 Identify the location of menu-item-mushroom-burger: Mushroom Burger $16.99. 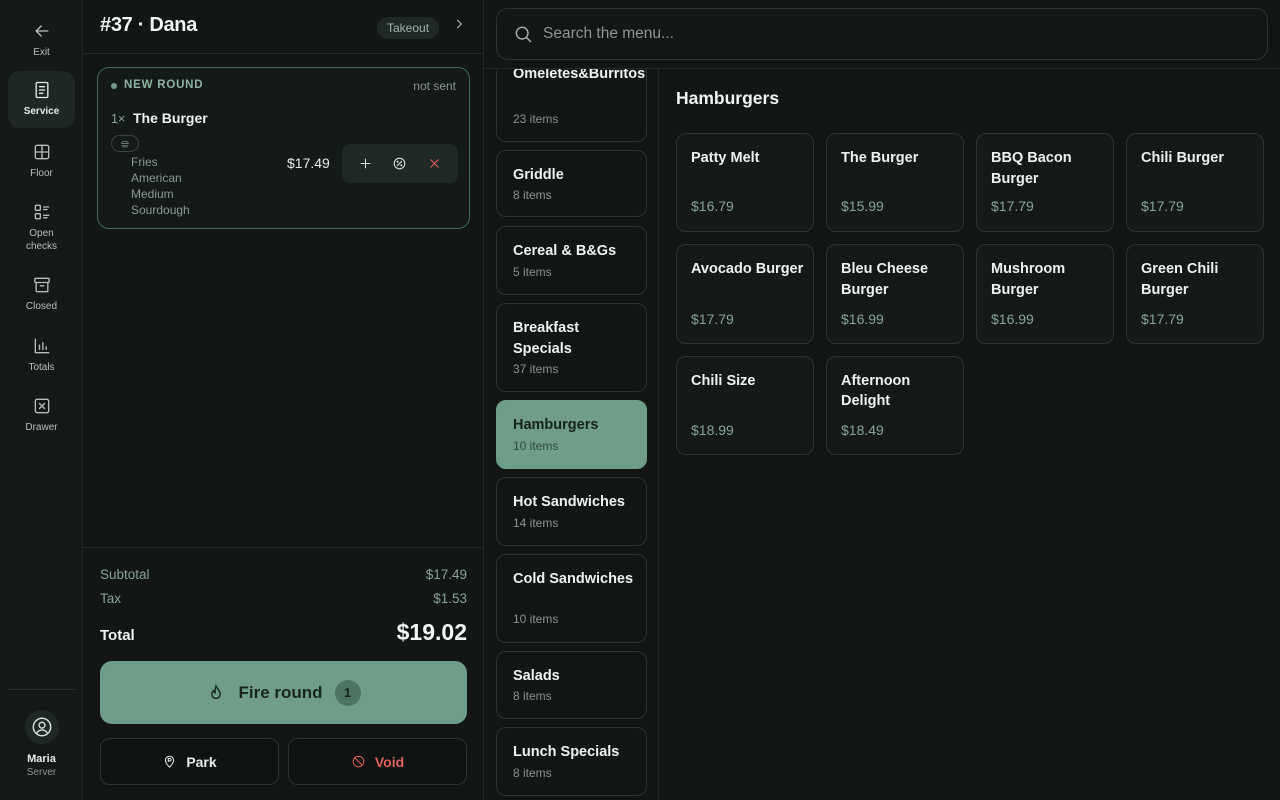
(1045, 294).